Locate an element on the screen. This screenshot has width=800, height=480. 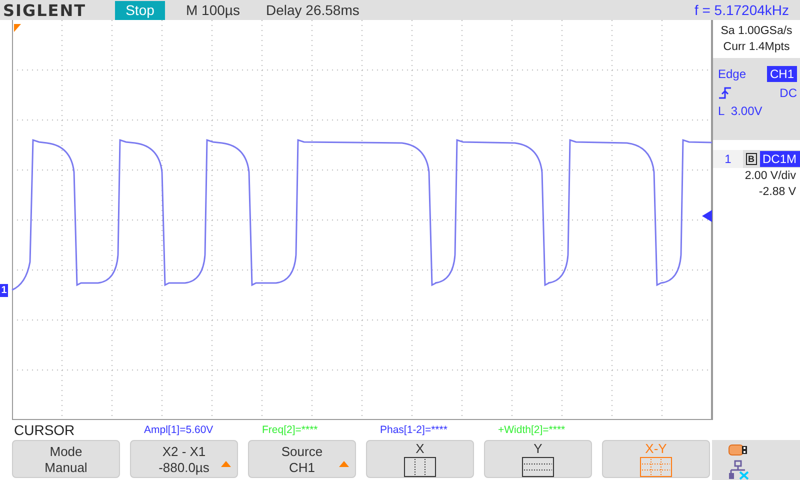
frequency-readout: f = 5.17204kHz is located at coordinates (741, 10).